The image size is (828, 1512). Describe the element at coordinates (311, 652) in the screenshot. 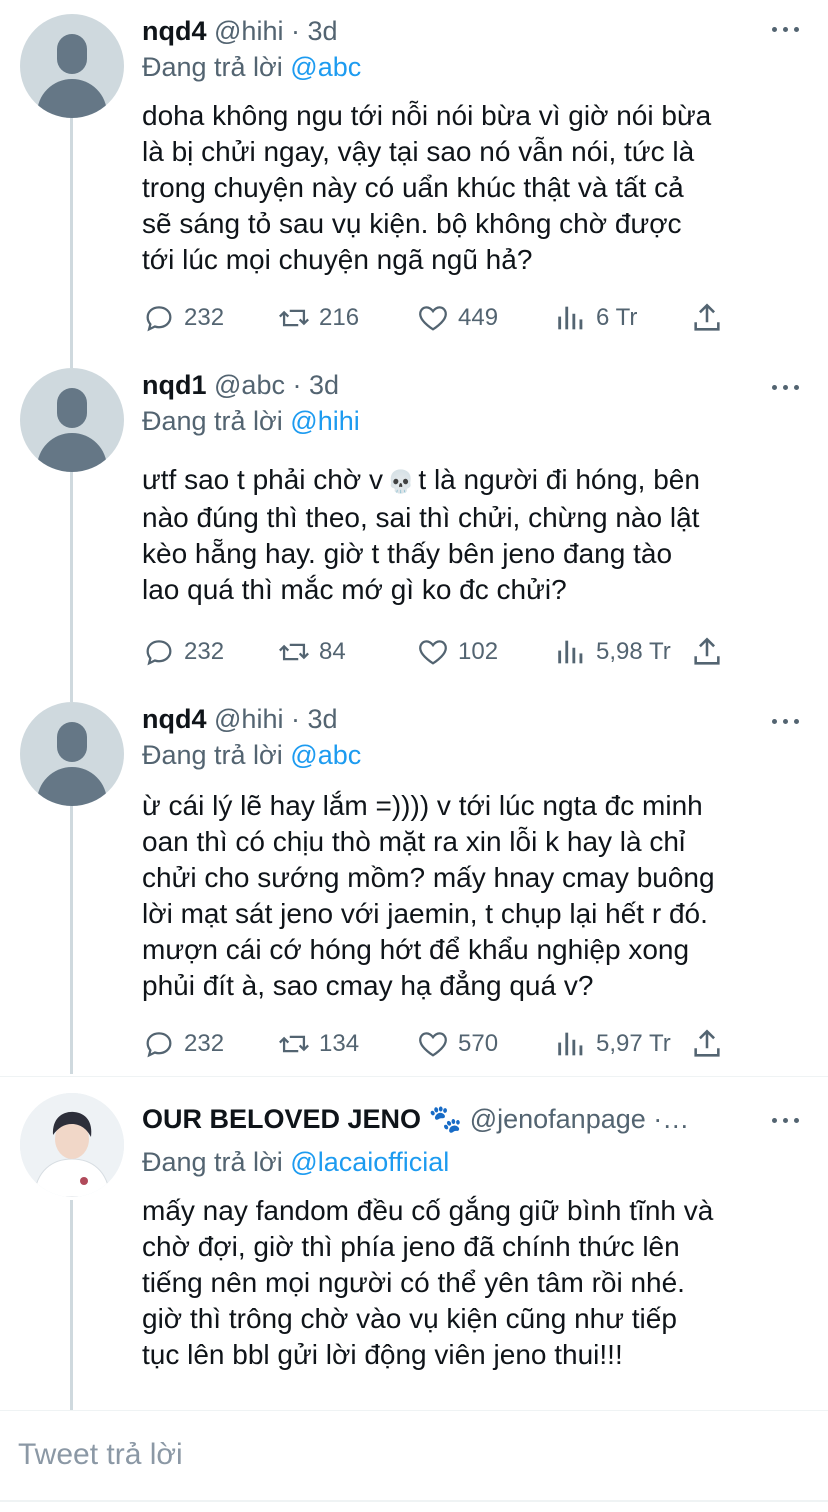

I see `retweet-button: 84` at that location.